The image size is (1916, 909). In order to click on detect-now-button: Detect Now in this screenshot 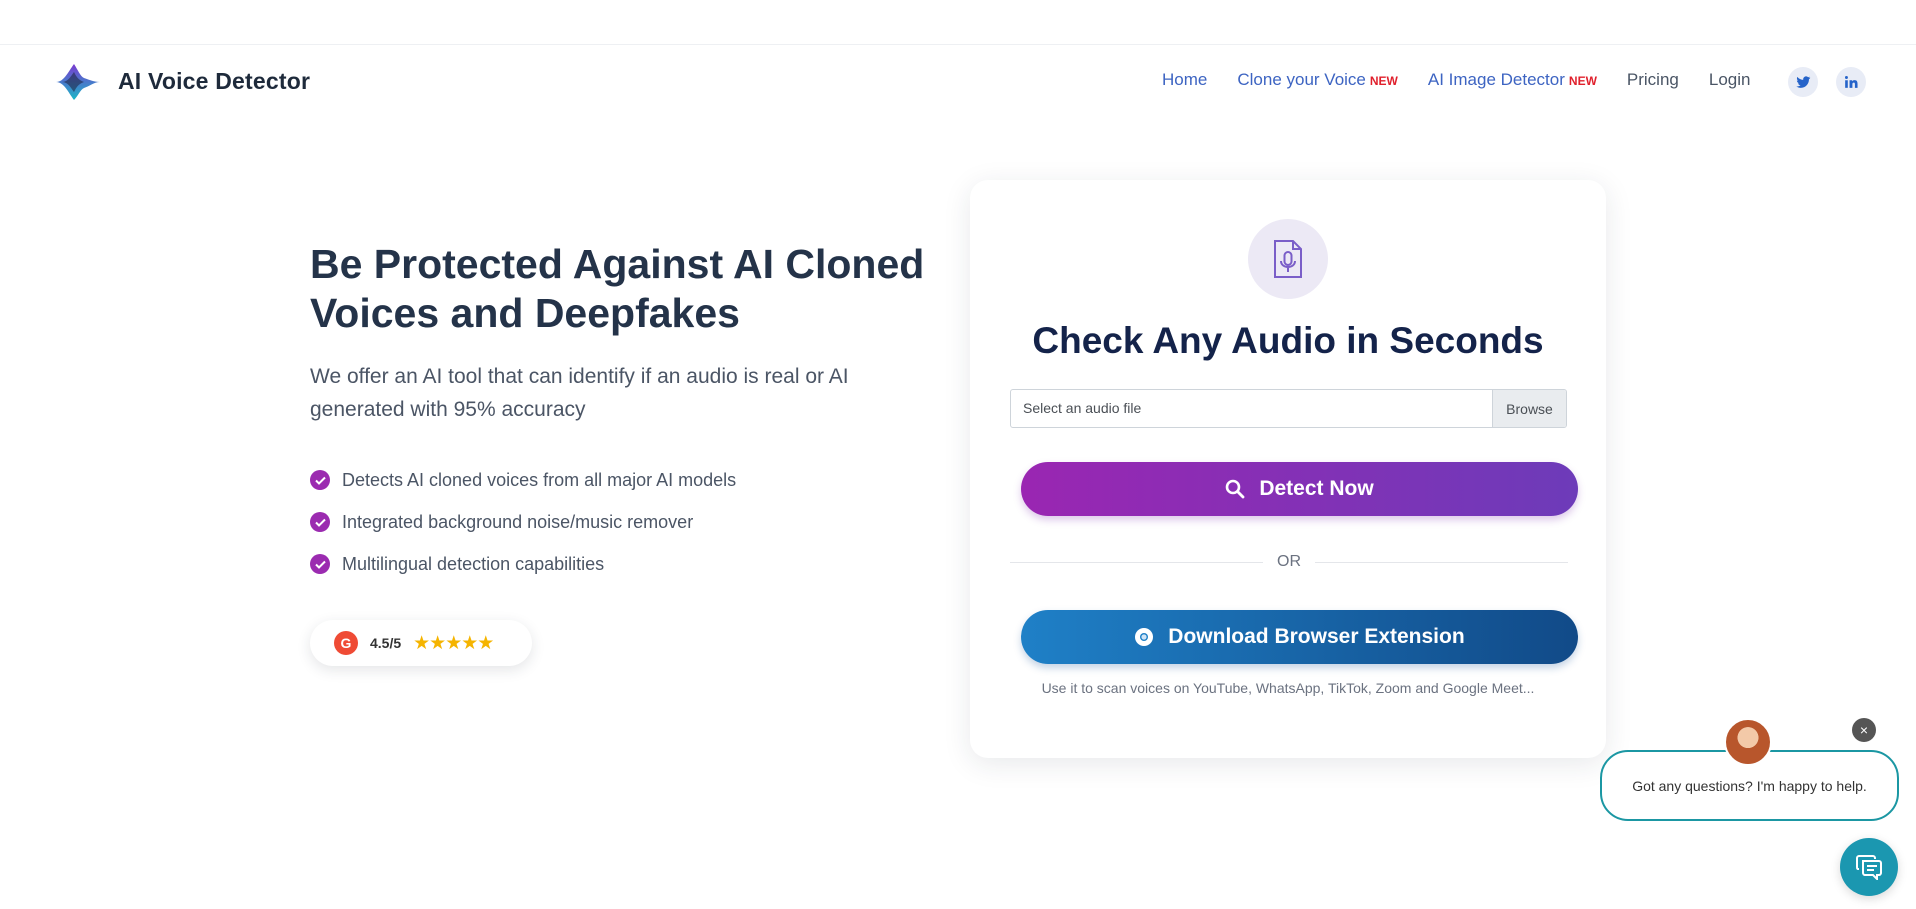, I will do `click(1299, 489)`.